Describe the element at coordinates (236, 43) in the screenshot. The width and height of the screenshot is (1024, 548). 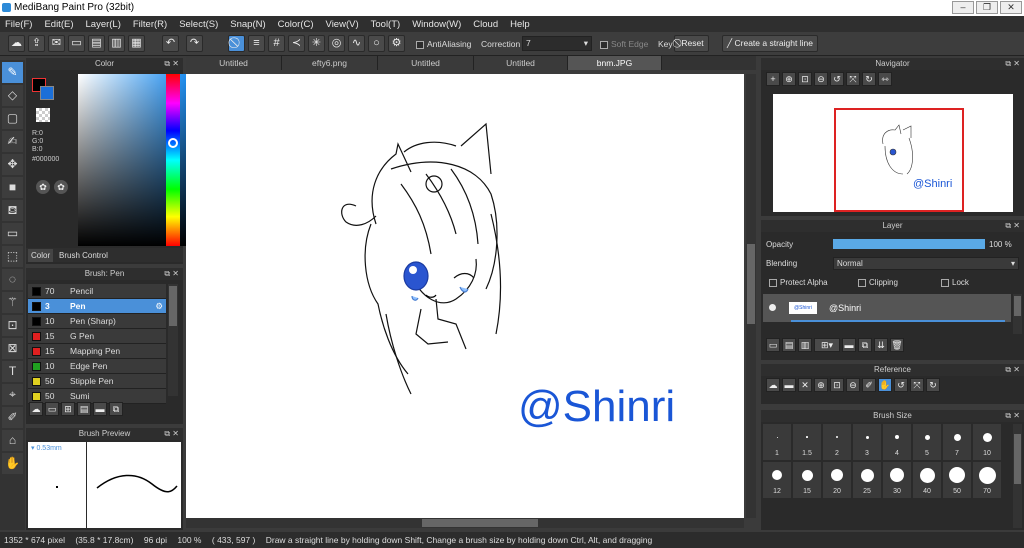
I see `snap-off-icon: ⃠` at that location.